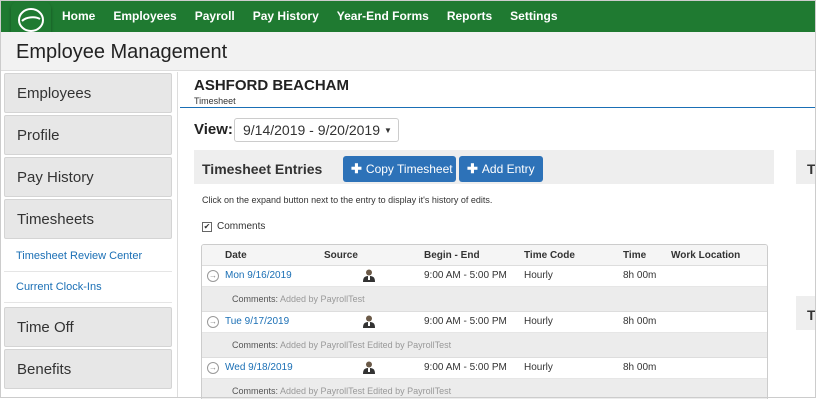 The image size is (816, 399). Describe the element at coordinates (88, 177) in the screenshot. I see `sidebar-item-pay-history: Pay History` at that location.